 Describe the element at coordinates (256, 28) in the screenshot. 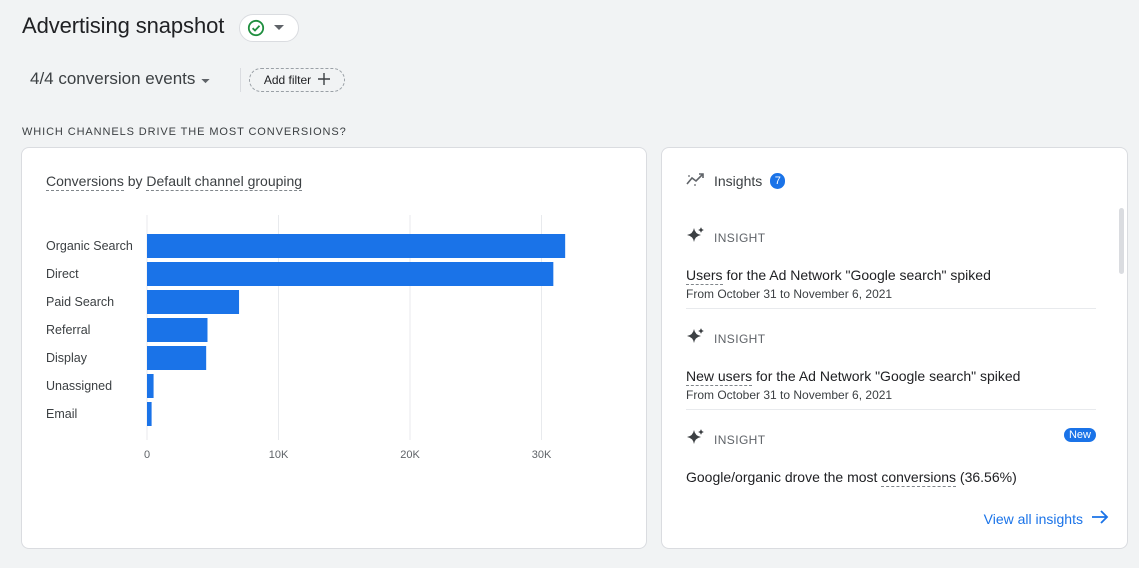

I see `check-circle-icon` at that location.